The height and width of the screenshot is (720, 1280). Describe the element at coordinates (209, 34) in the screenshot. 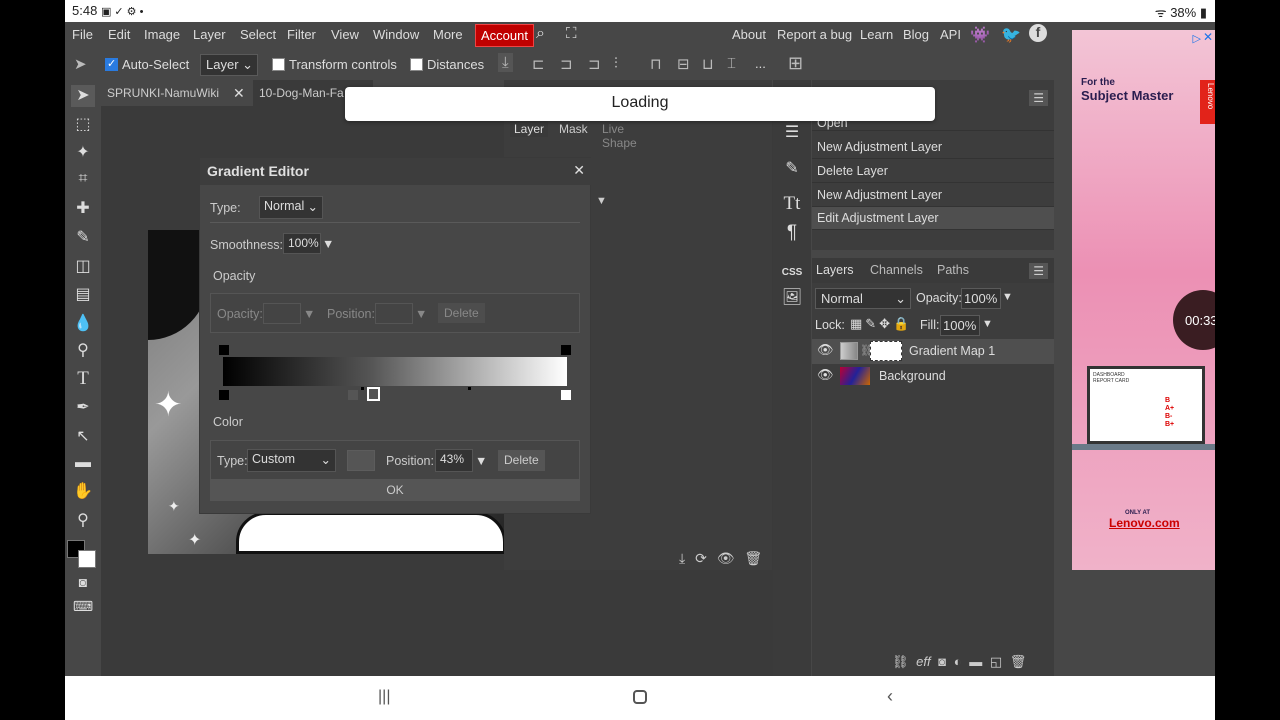

I see `menu-layer: Layer` at that location.